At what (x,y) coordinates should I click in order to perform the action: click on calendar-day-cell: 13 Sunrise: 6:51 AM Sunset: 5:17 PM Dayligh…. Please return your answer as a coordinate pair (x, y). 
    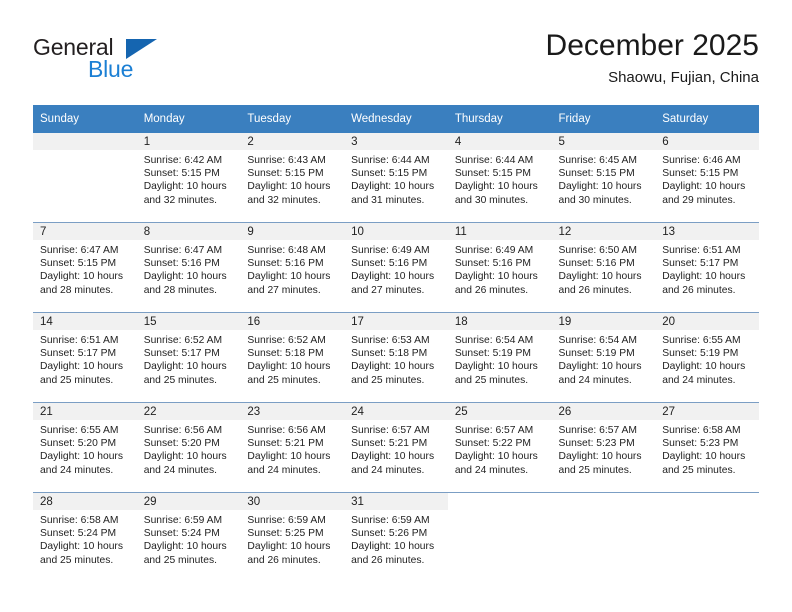
    Looking at the image, I should click on (707, 267).